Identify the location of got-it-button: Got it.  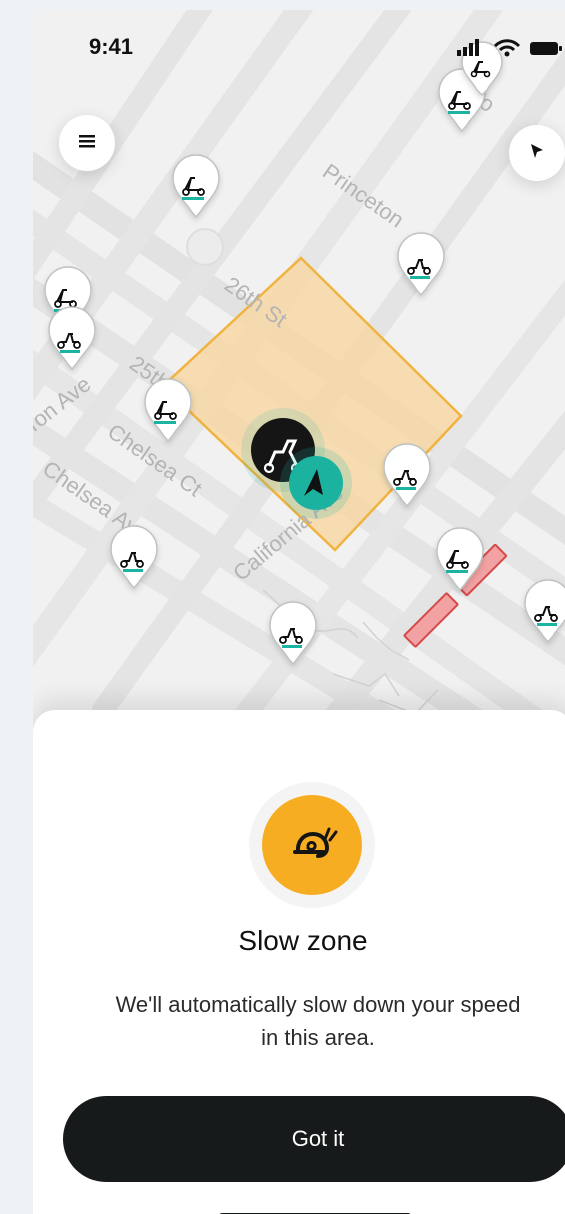
(314, 1139).